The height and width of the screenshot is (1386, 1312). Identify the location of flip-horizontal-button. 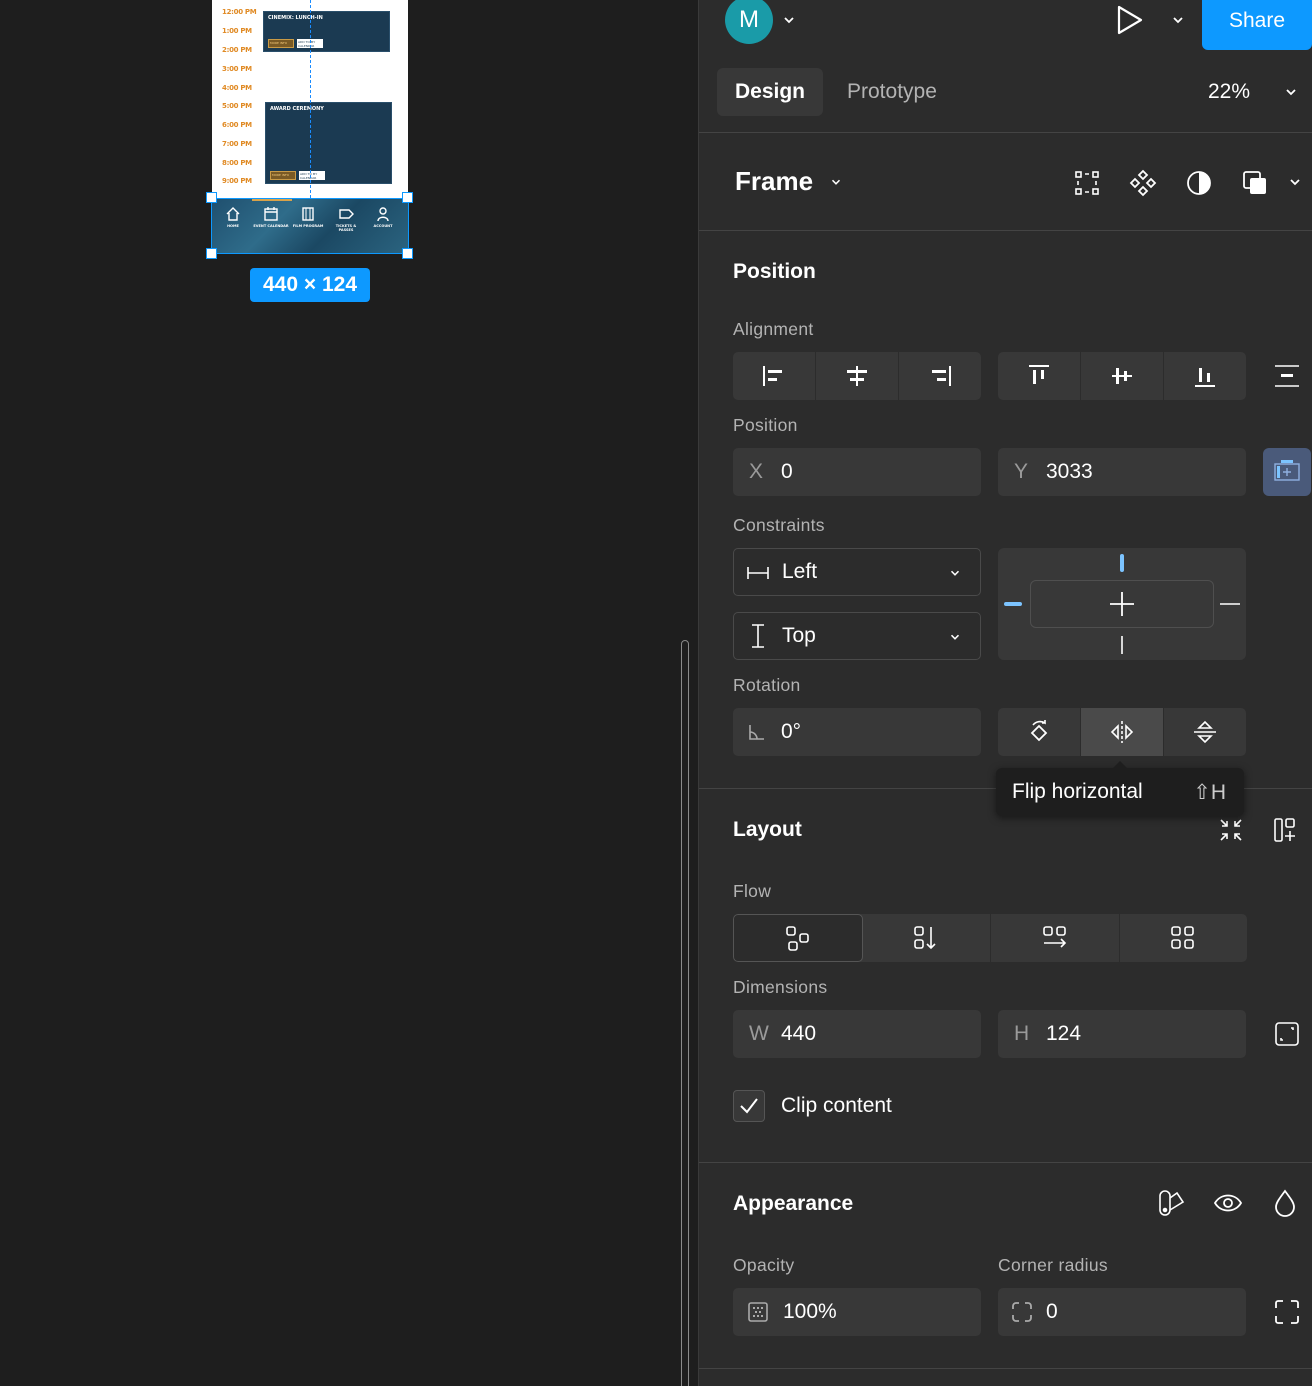
(1122, 732).